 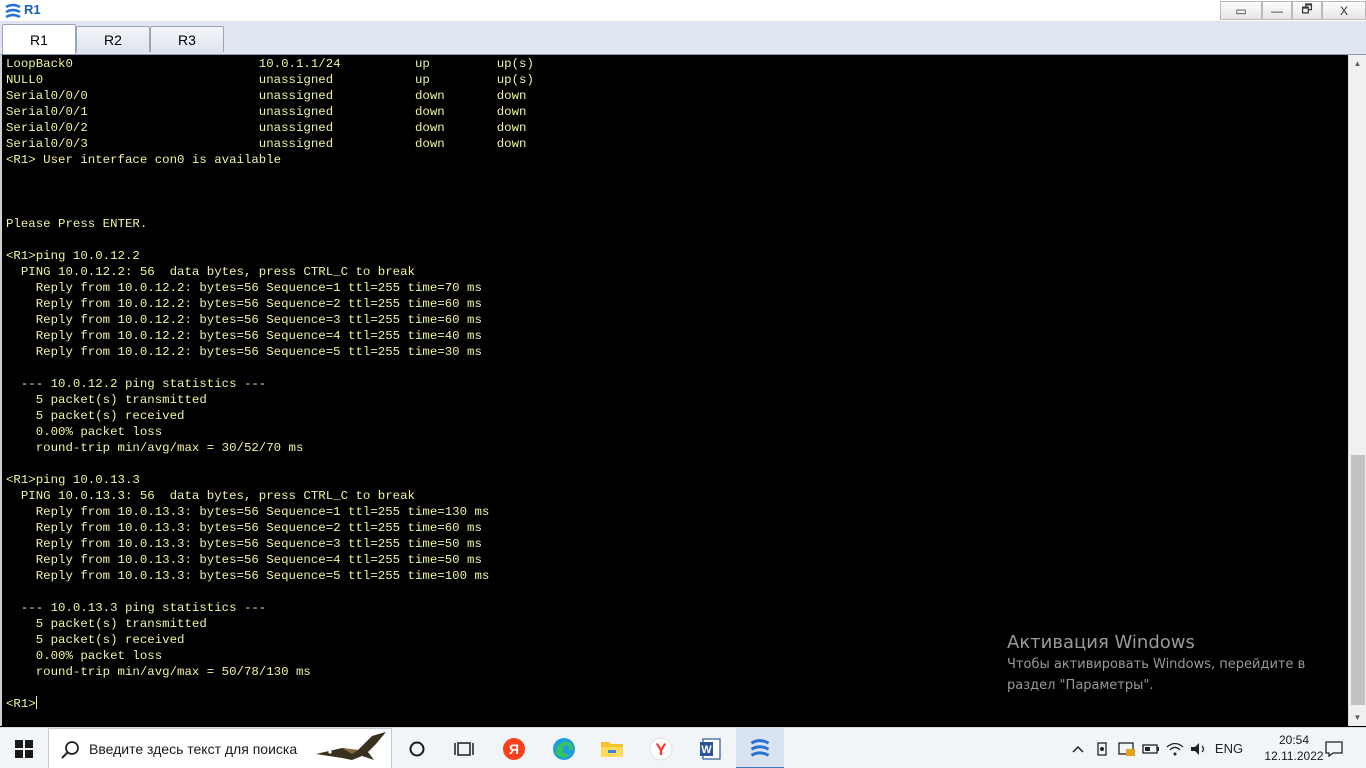 What do you see at coordinates (155, 448) in the screenshot?
I see `console-line: round-trip min/avg/max = 30/52/70 ms` at bounding box center [155, 448].